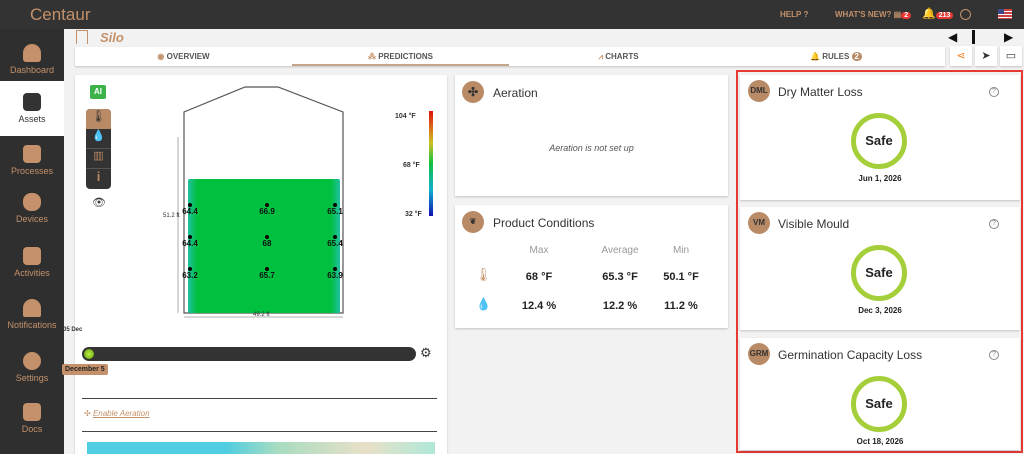 This screenshot has width=1024, height=454. Describe the element at coordinates (335, 275) in the screenshot. I see `sensor-reading: 63.9` at that location.